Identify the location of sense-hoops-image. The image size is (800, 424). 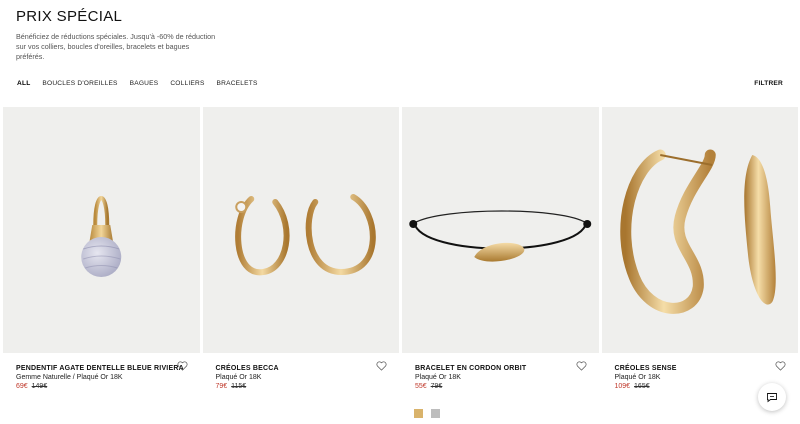
(697, 231).